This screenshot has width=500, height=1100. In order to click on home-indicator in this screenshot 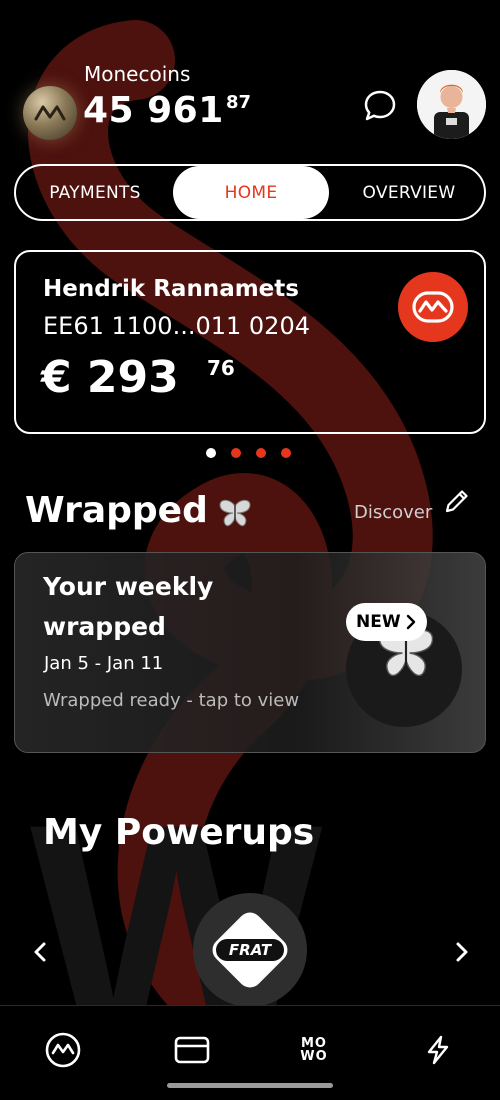, I will do `click(250, 1085)`.